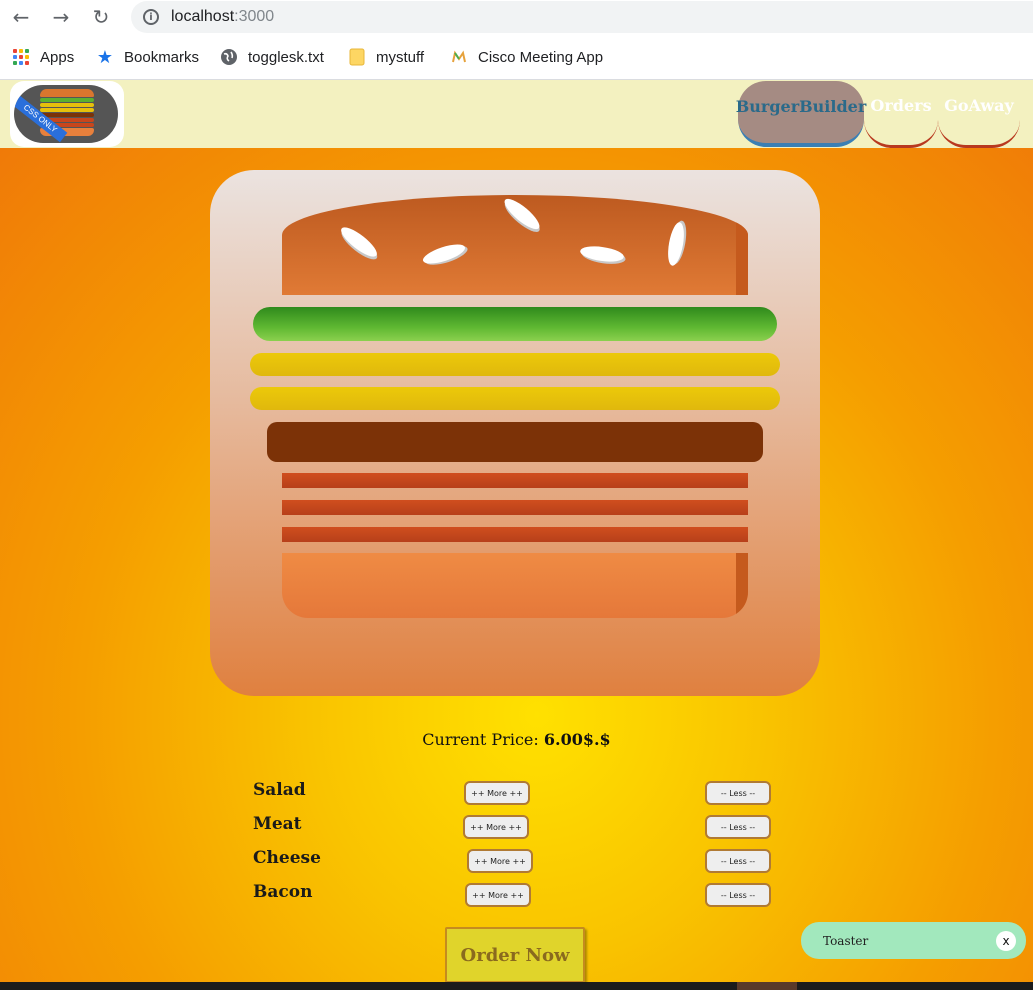 Image resolution: width=1033 pixels, height=990 pixels. I want to click on less-salad-button: -- Less --, so click(738, 793).